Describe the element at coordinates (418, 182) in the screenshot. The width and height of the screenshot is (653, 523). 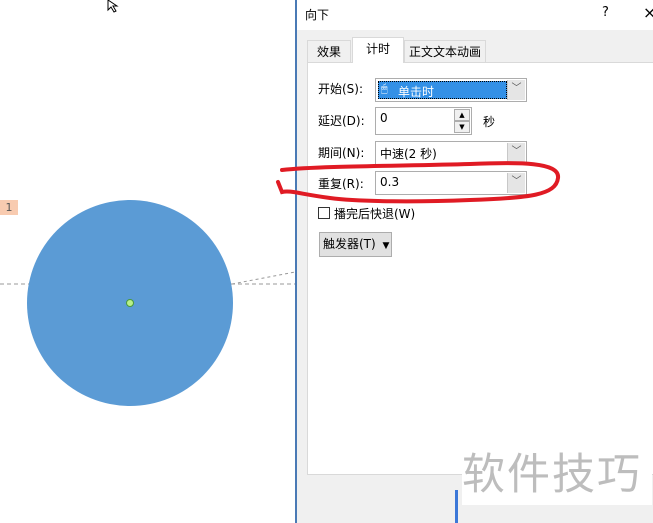
I see `red-circle-annotation` at that location.